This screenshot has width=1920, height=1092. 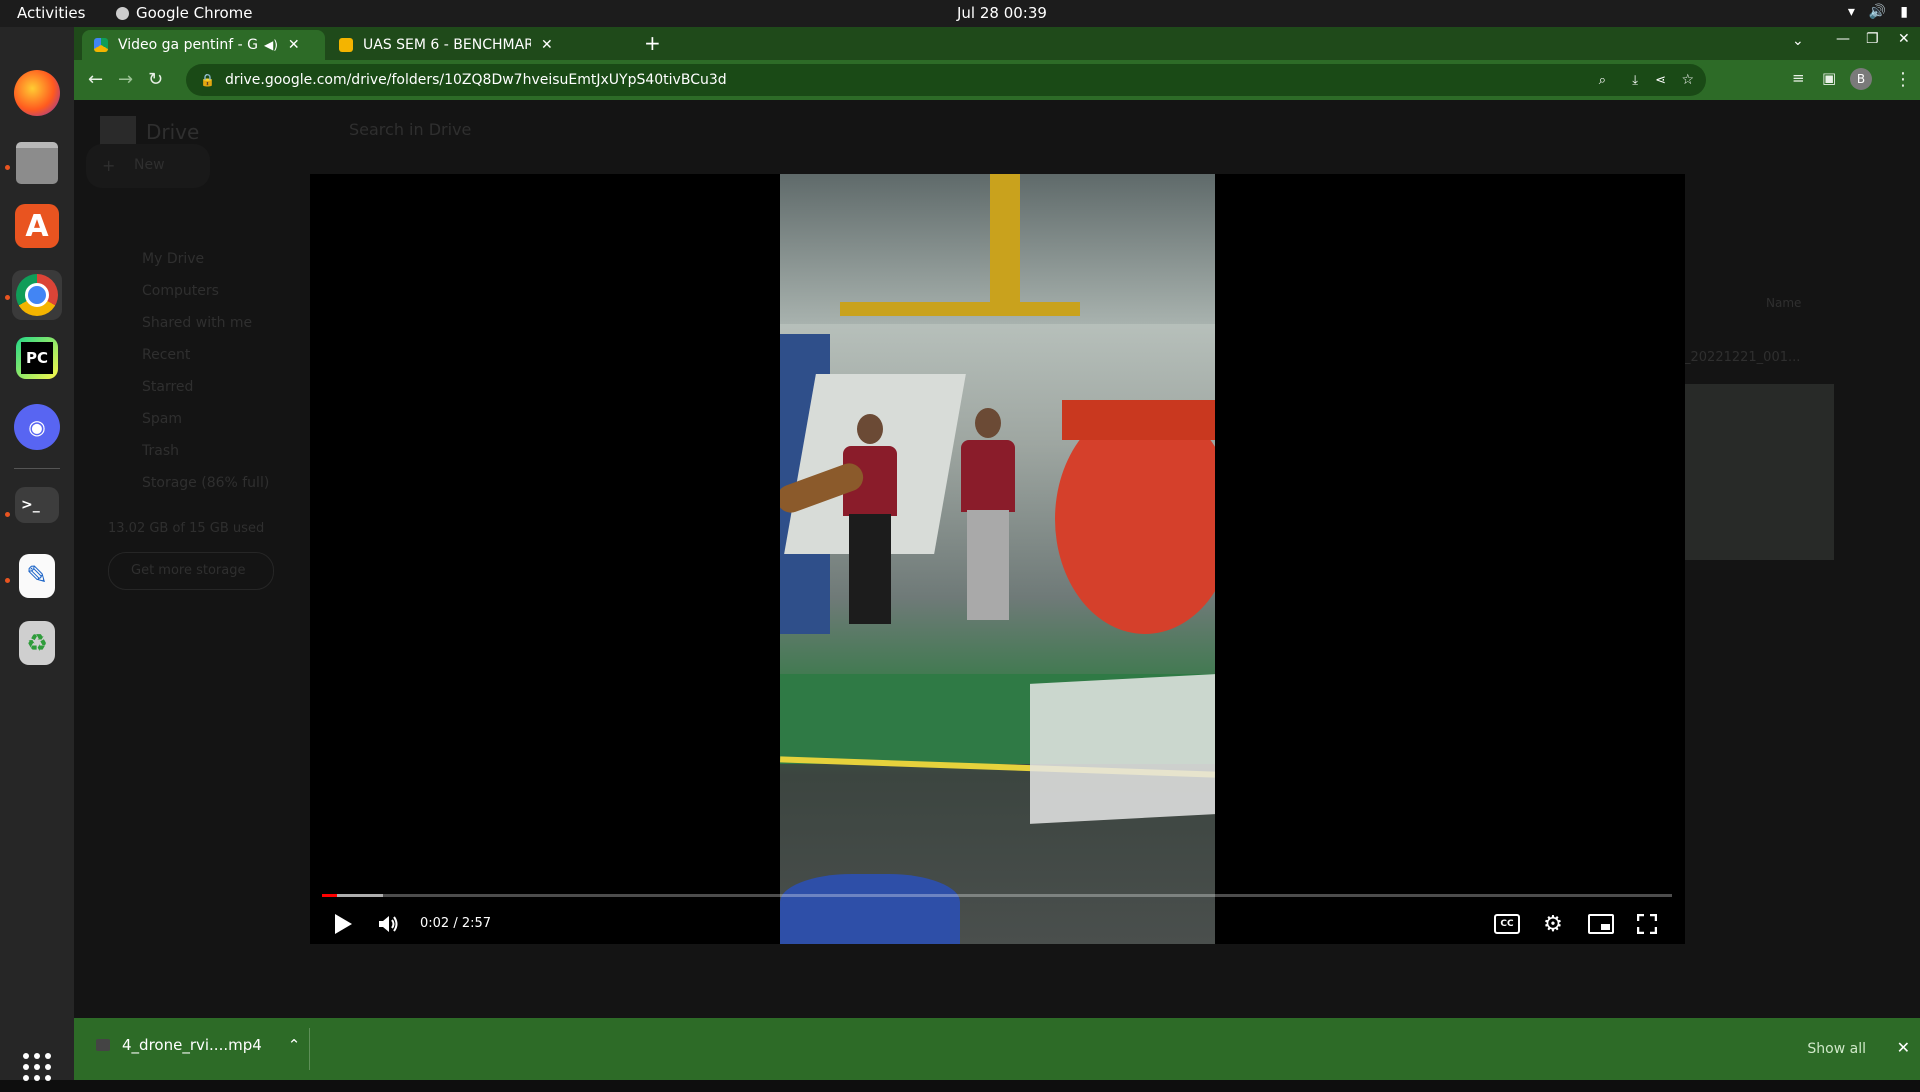 I want to click on mute-button, so click(x=389, y=924).